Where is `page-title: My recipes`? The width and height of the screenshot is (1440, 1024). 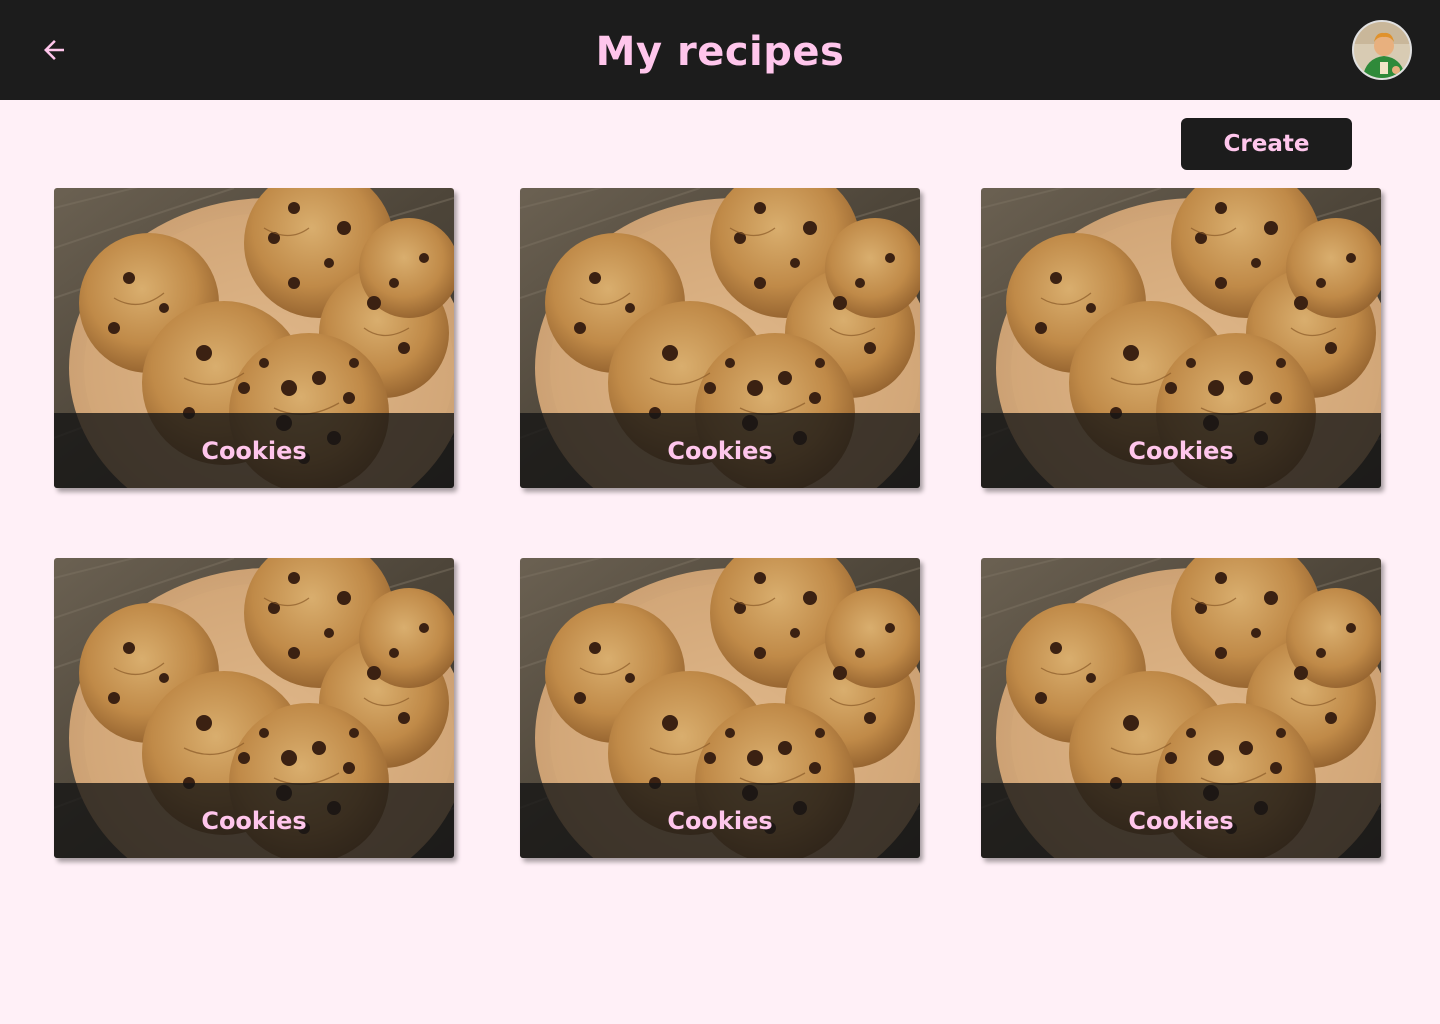 page-title: My recipes is located at coordinates (720, 52).